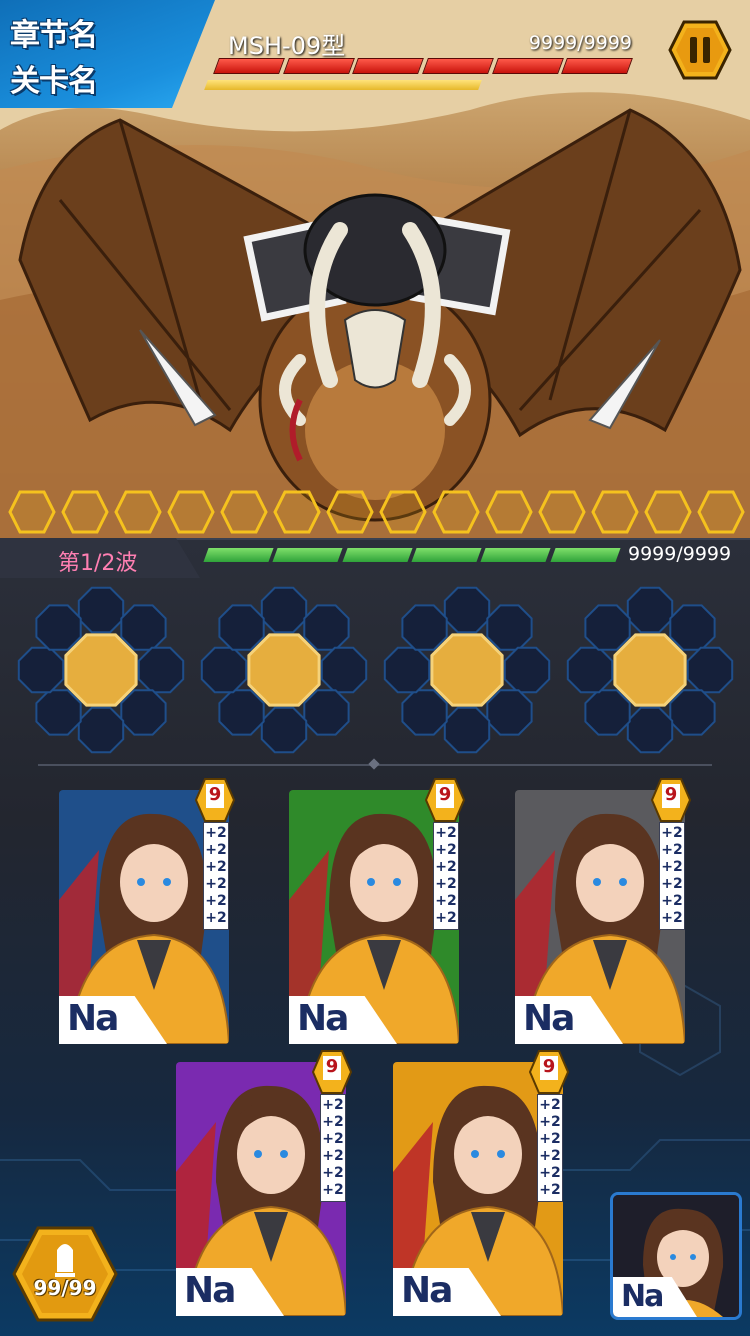 This screenshot has width=750, height=1336. What do you see at coordinates (54, 35) in the screenshot?
I see `chapter-name: 章节名` at bounding box center [54, 35].